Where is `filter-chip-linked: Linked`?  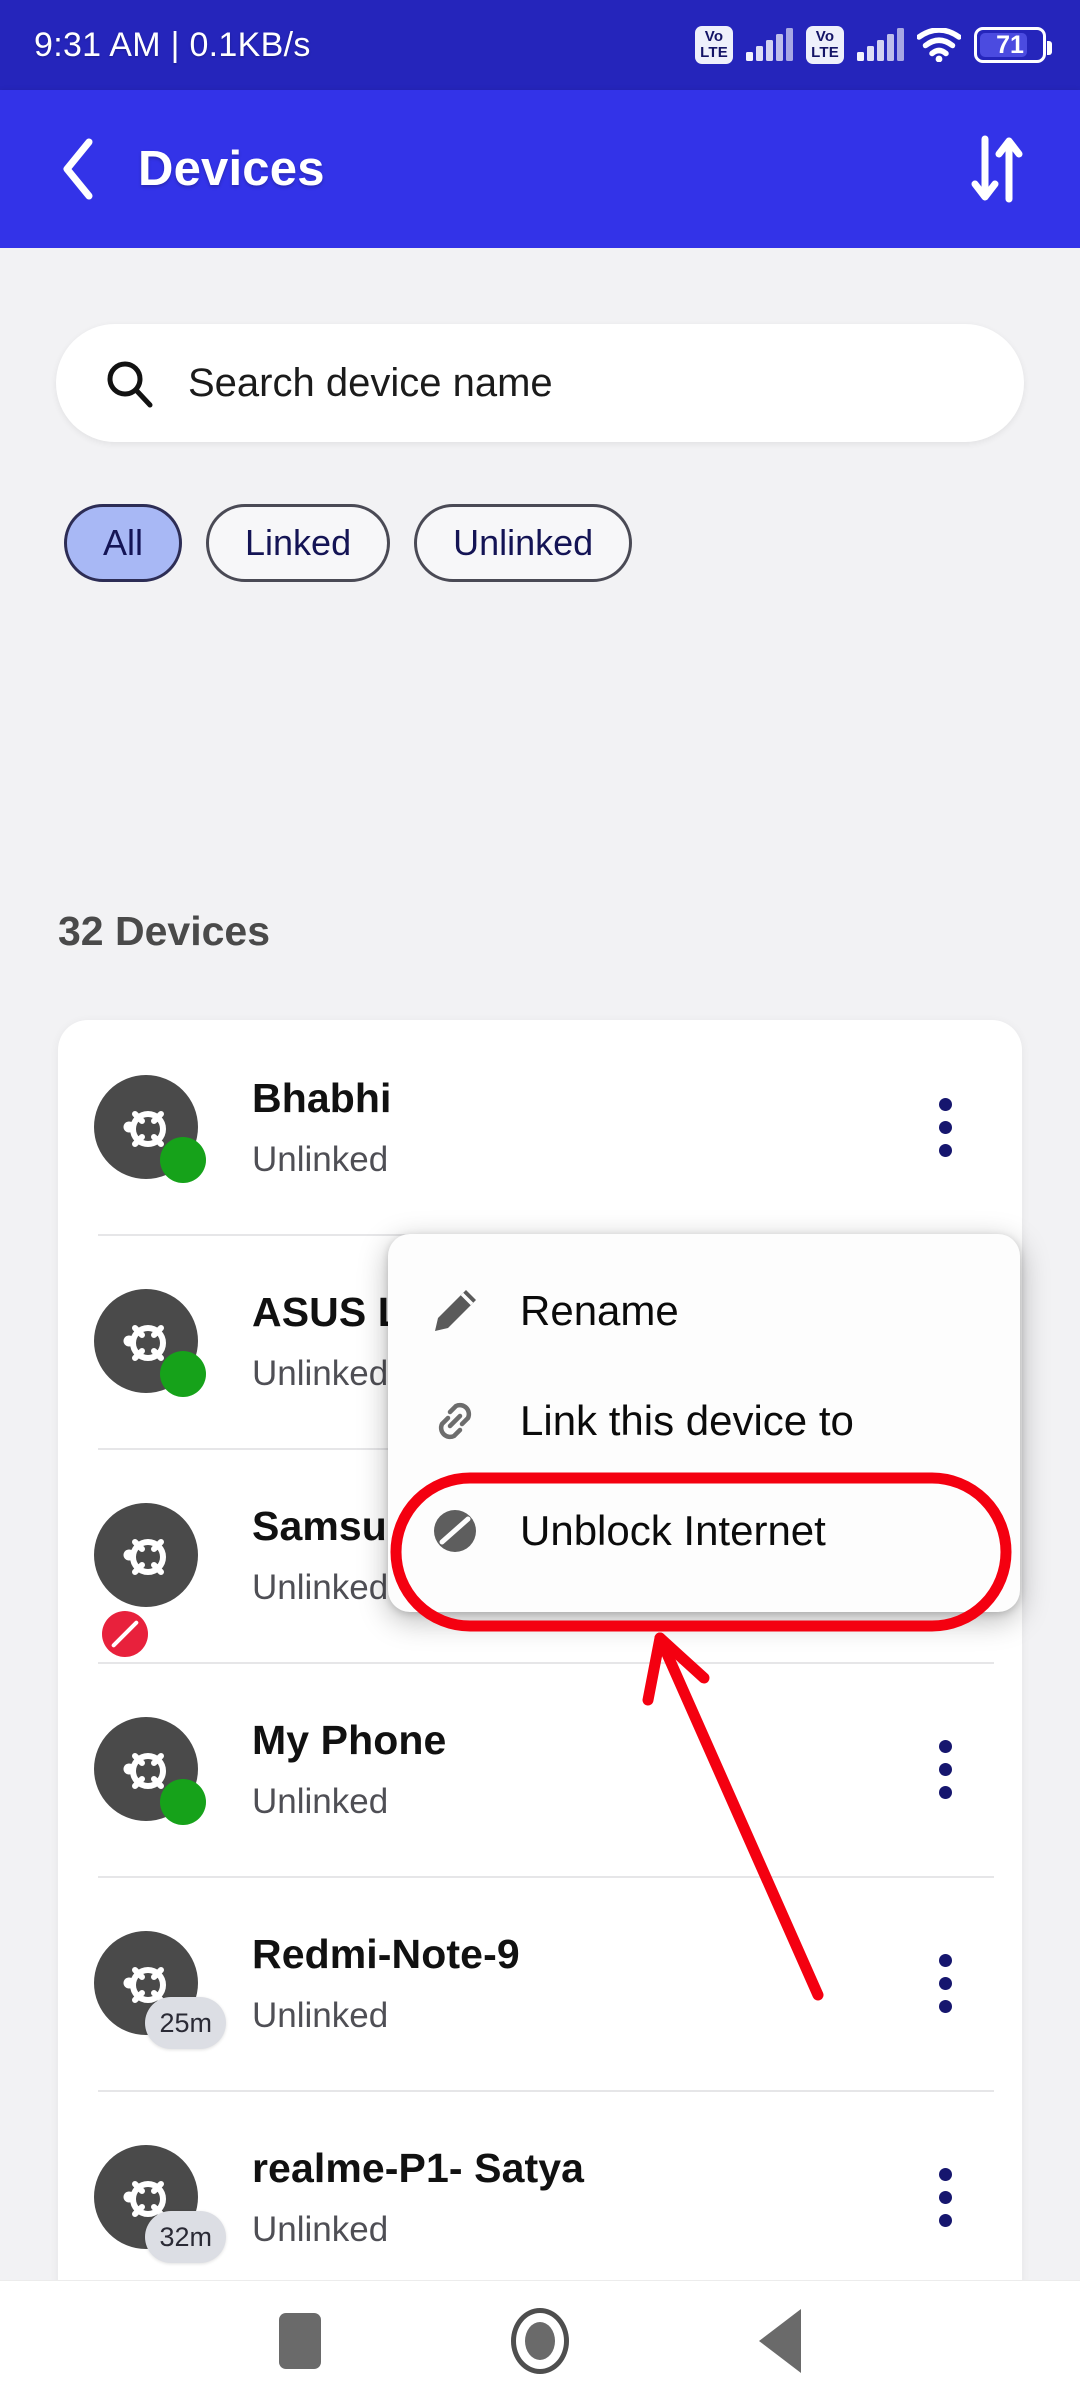
filter-chip-linked: Linked is located at coordinates (298, 543).